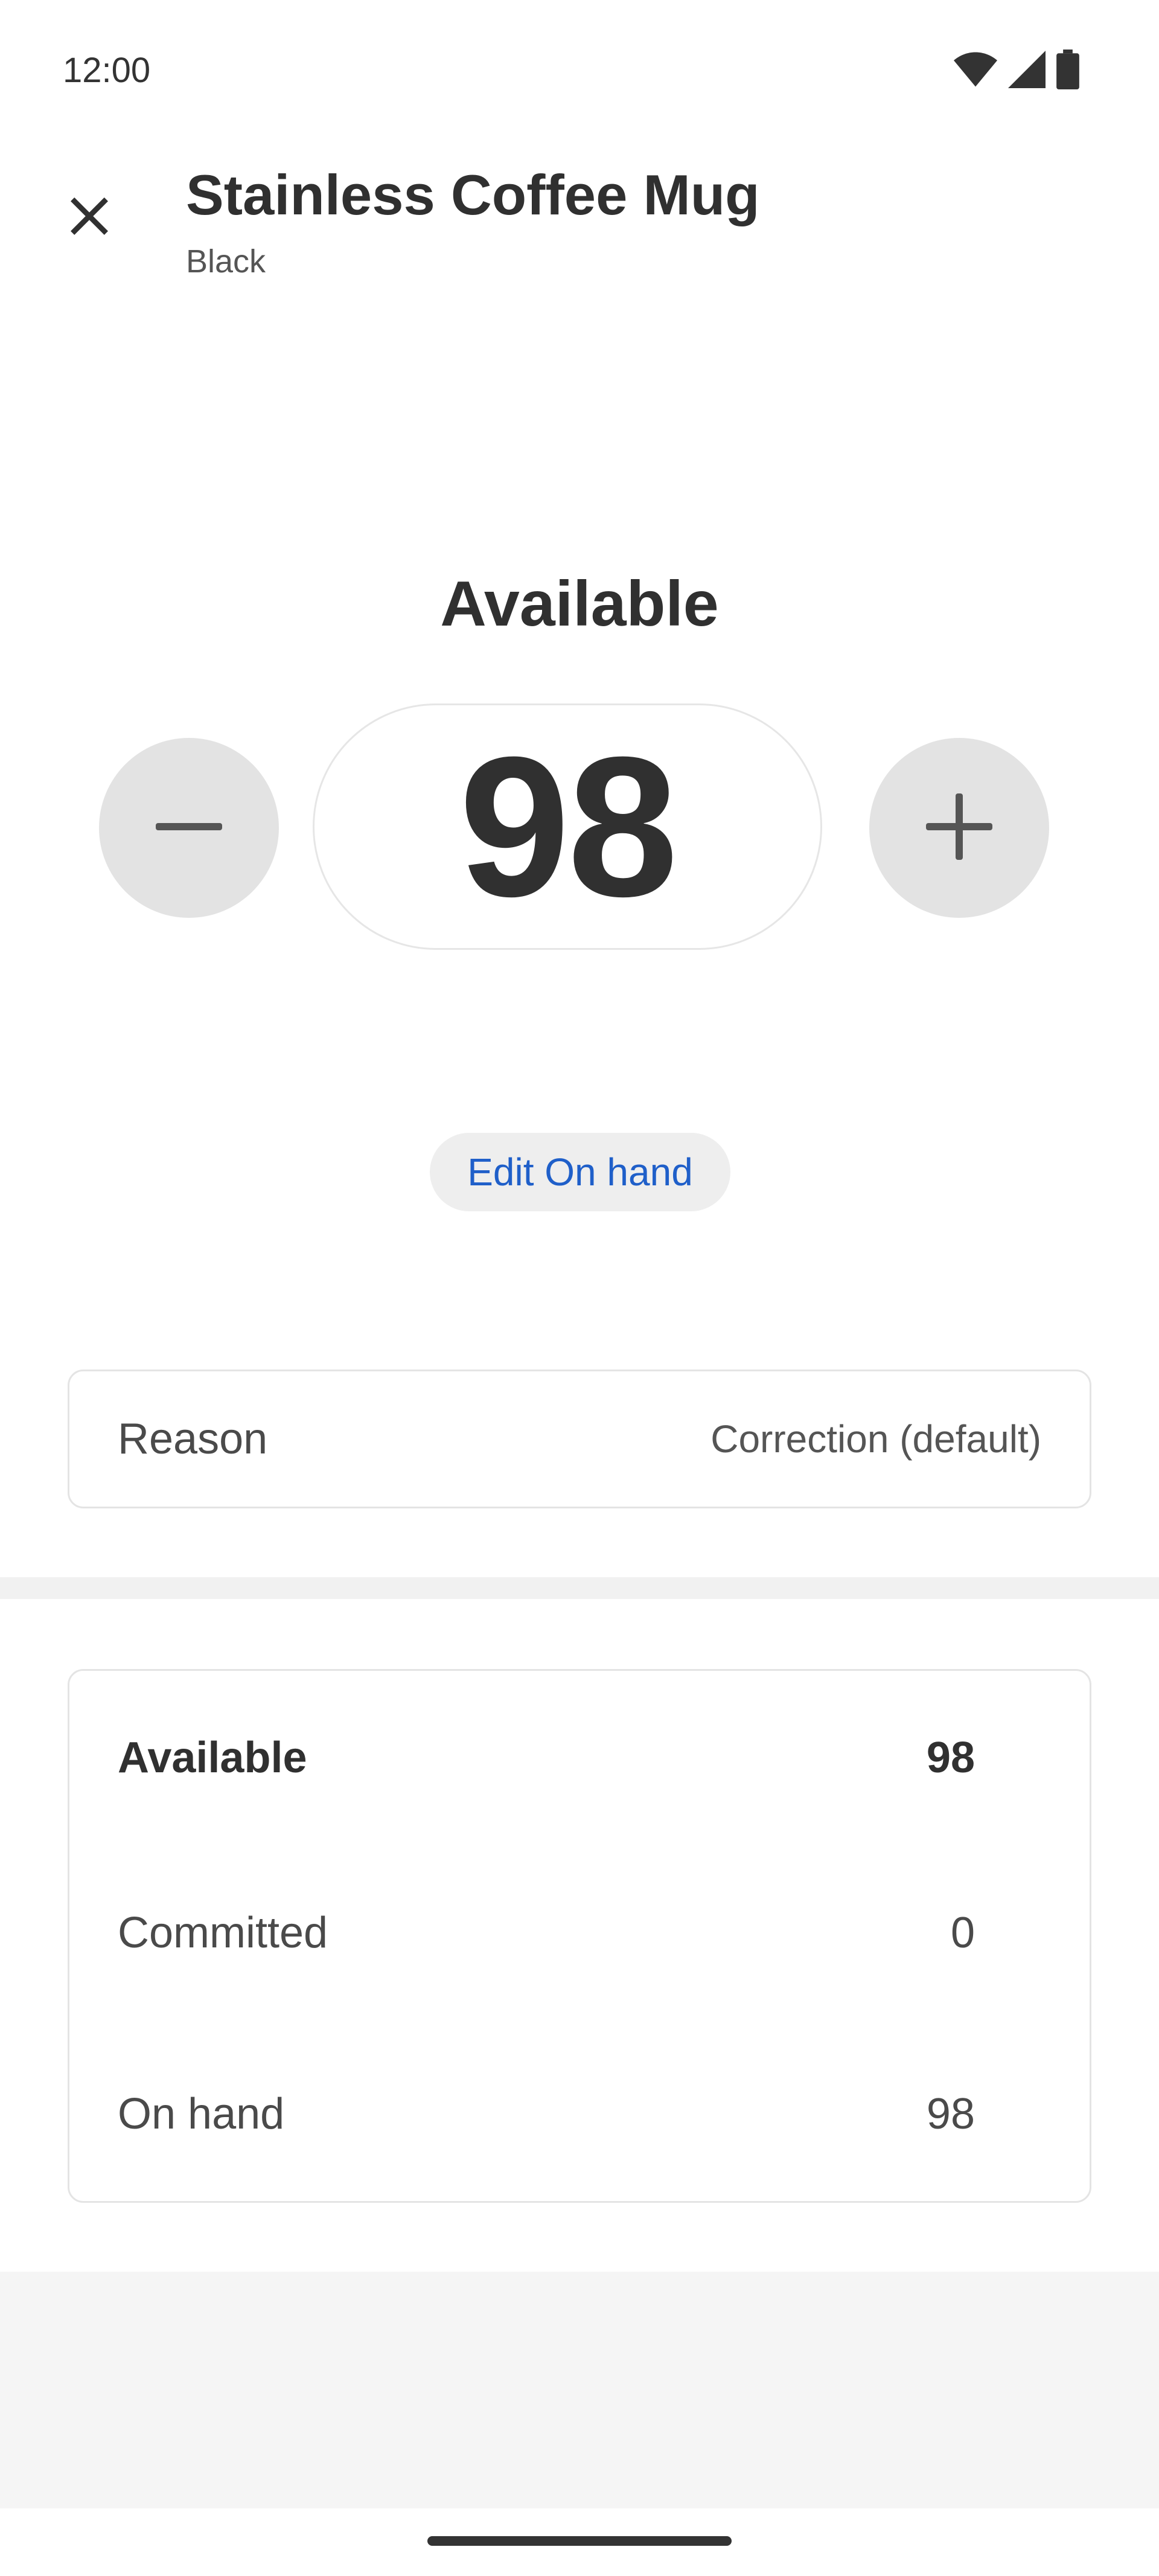  Describe the element at coordinates (975, 71) in the screenshot. I see `wifi-icon` at that location.